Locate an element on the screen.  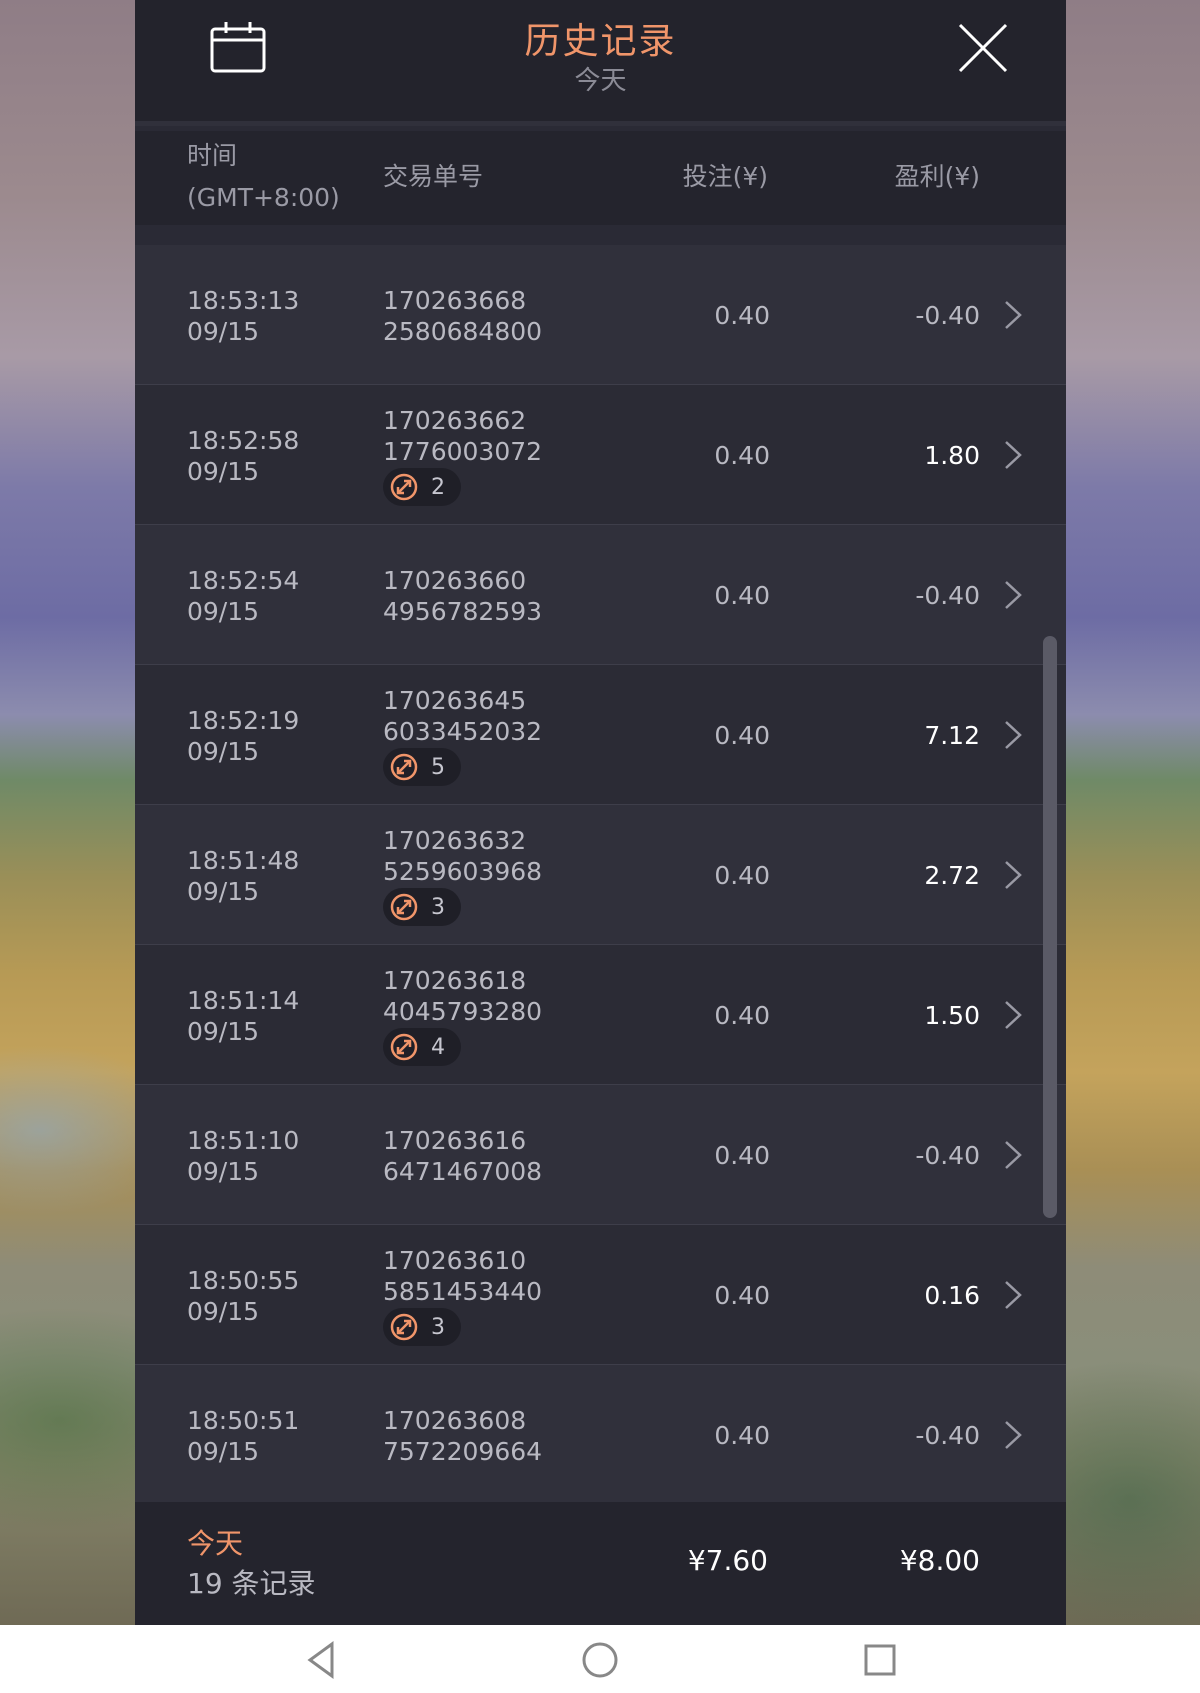
total-profit: ¥8.00 is located at coordinates (939, 1560).